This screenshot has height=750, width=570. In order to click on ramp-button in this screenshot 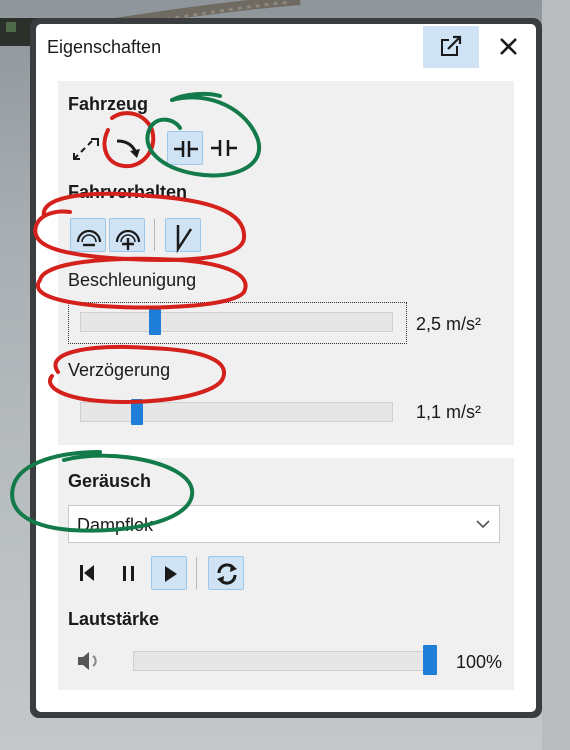, I will do `click(183, 236)`.